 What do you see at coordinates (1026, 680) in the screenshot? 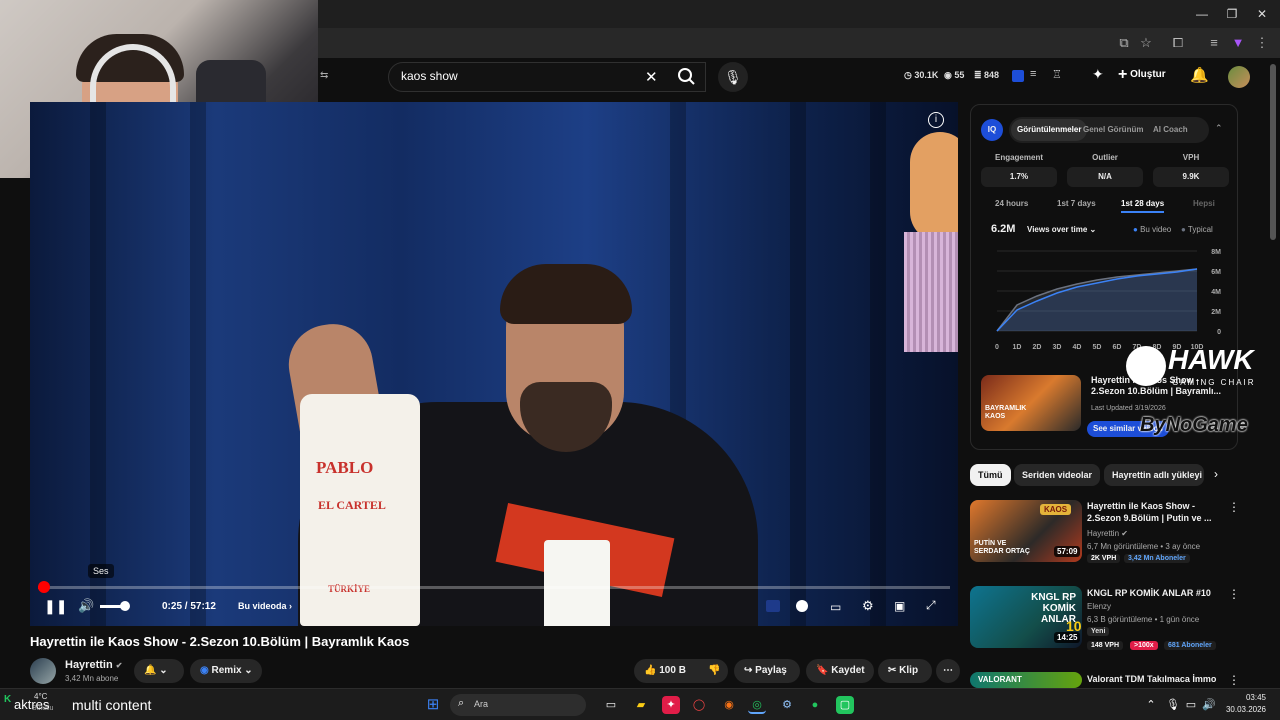
I see `rec-thumbnail: VALORANT` at bounding box center [1026, 680].